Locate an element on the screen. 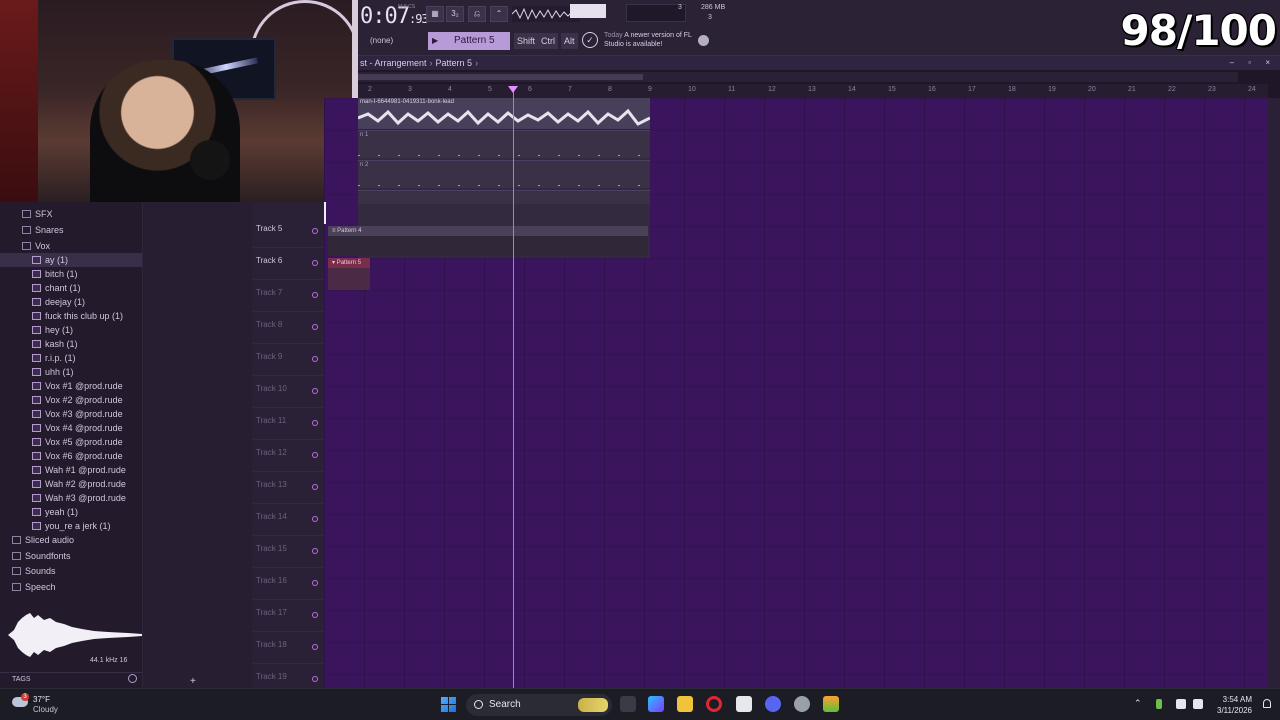 Image resolution: width=1280 pixels, height=720 pixels. discord-icon is located at coordinates (773, 704).